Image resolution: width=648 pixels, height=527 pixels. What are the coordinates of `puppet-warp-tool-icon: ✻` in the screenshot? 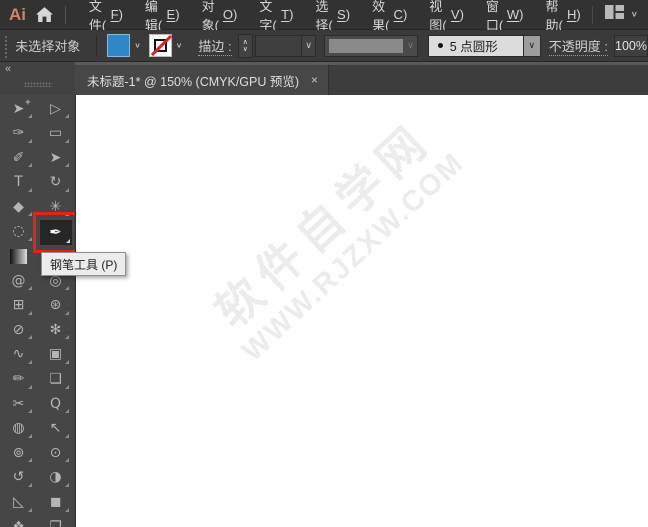 It's located at (55, 329).